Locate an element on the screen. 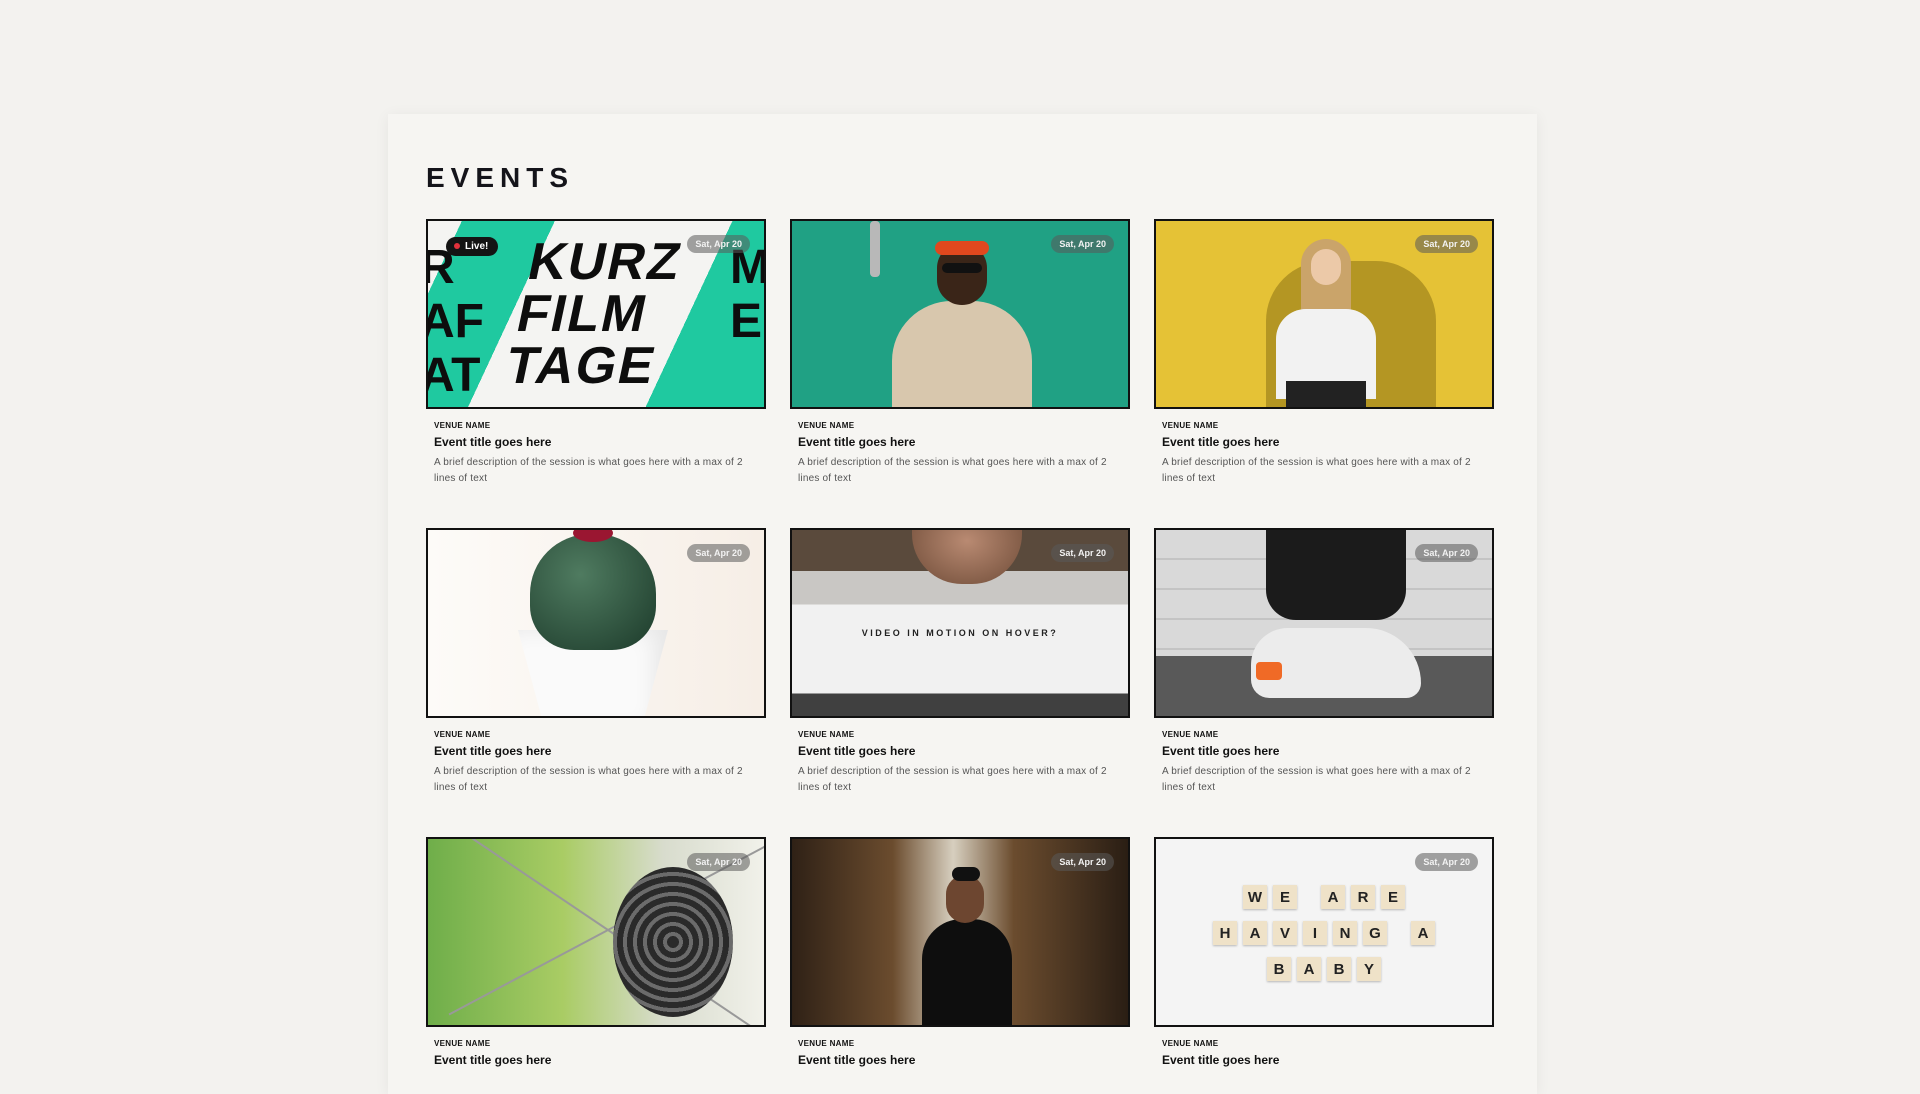 The image size is (1920, 1094). cactus-art is located at coordinates (593, 592).